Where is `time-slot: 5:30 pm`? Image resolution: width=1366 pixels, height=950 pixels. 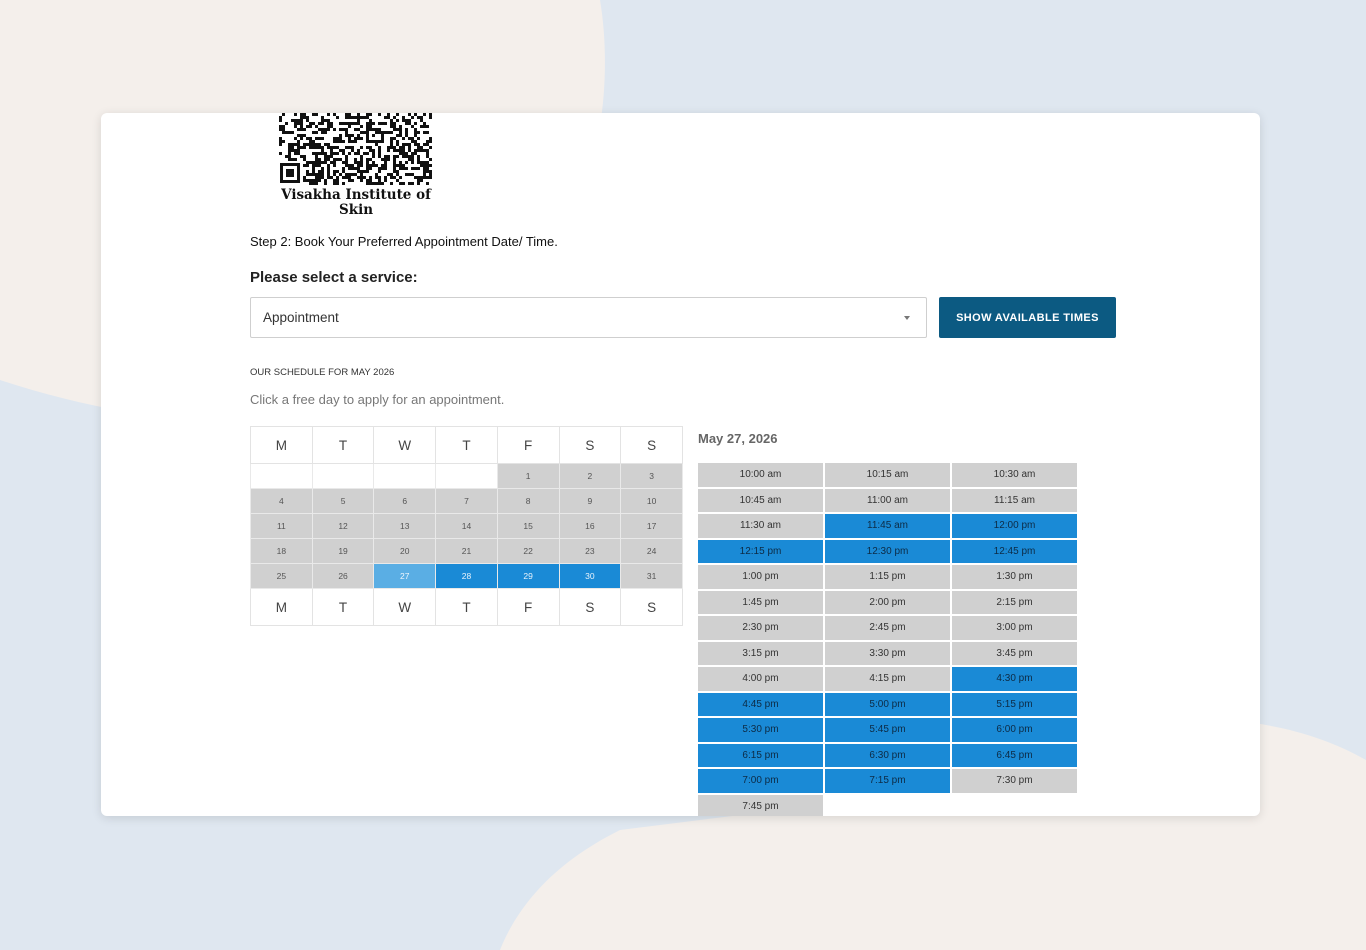 time-slot: 5:30 pm is located at coordinates (760, 730).